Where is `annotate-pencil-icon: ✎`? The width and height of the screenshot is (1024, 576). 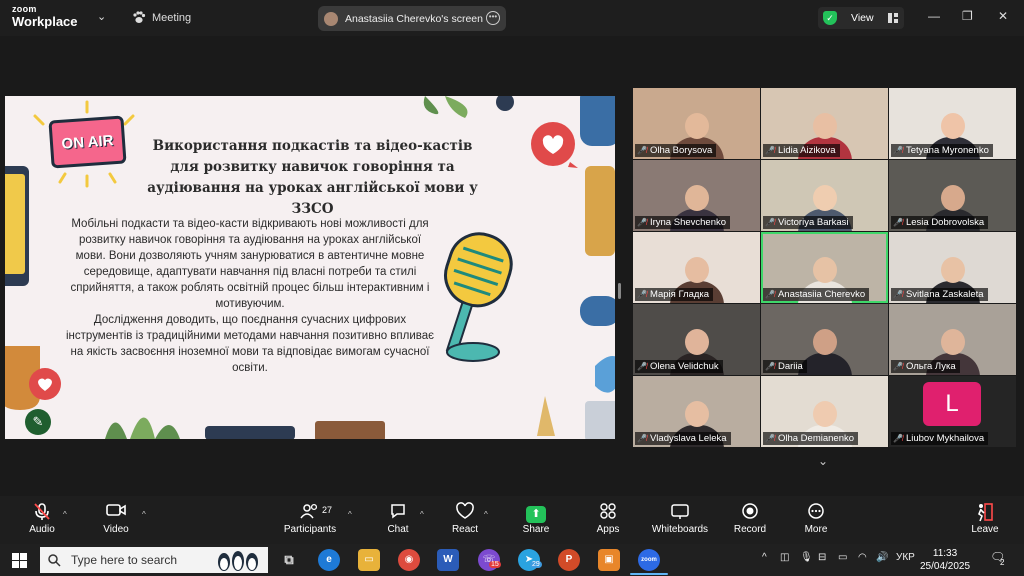 annotate-pencil-icon: ✎ is located at coordinates (38, 422).